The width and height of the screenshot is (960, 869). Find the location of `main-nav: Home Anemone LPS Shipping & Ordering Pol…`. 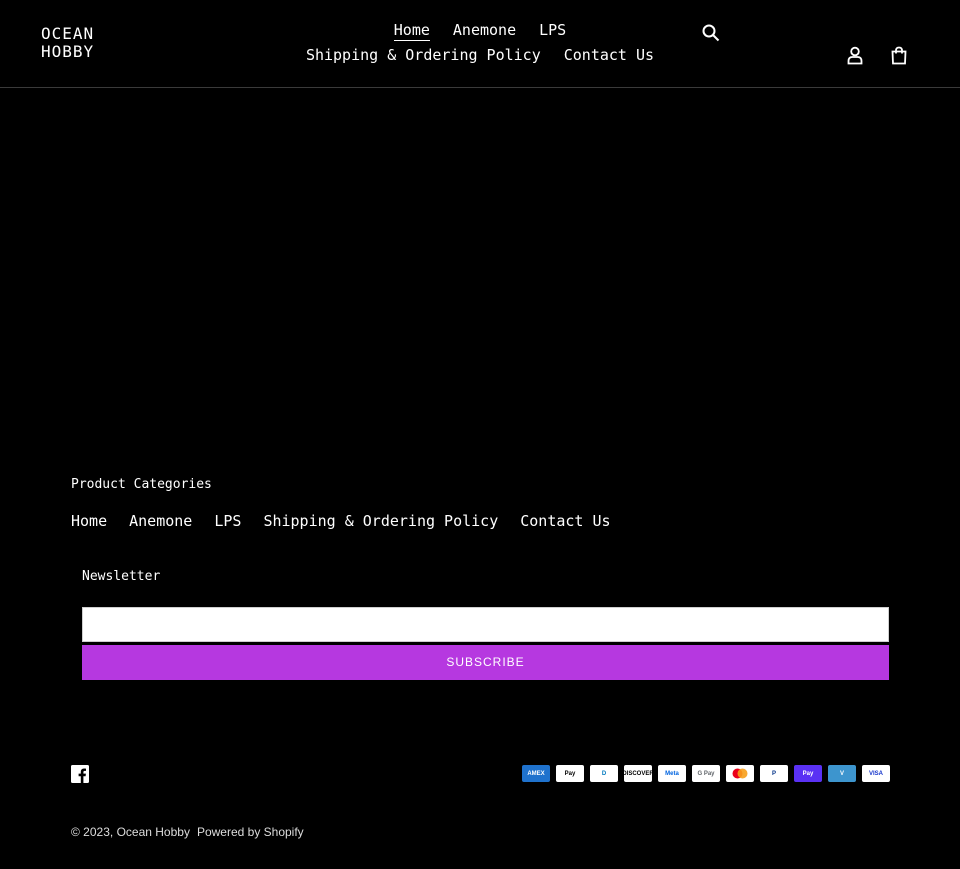

main-nav: Home Anemone LPS Shipping & Ordering Pol… is located at coordinates (480, 42).